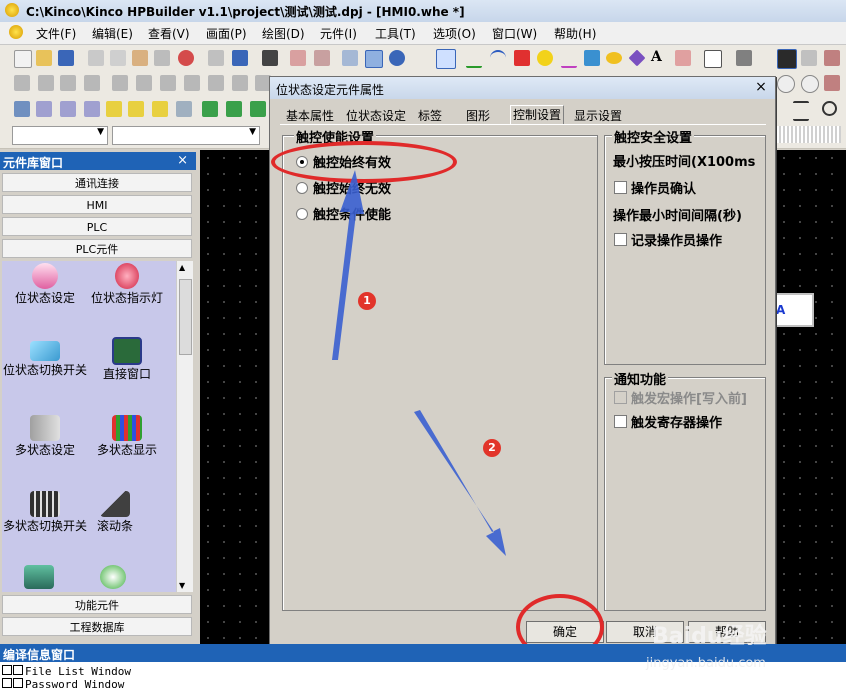  Describe the element at coordinates (39, 655) in the screenshot. I see `compile-title-text: 编译信息窗口` at that location.